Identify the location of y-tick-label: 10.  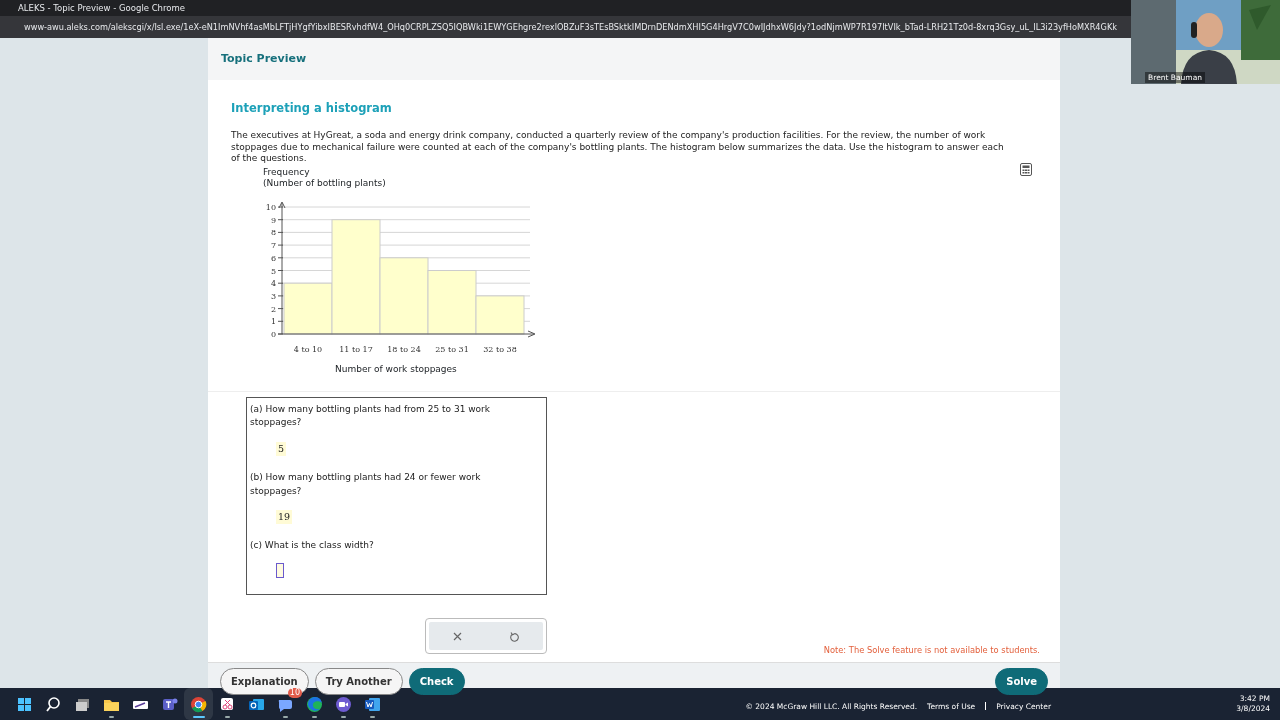
(270, 207).